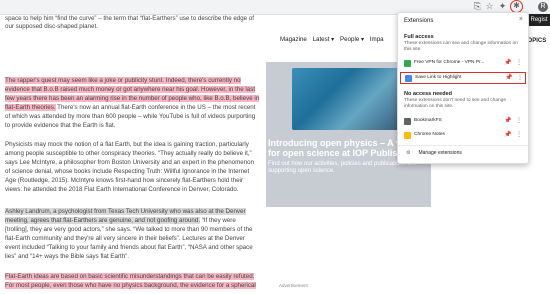  Describe the element at coordinates (293, 285) in the screenshot. I see `ad-label: Advertisement` at that location.